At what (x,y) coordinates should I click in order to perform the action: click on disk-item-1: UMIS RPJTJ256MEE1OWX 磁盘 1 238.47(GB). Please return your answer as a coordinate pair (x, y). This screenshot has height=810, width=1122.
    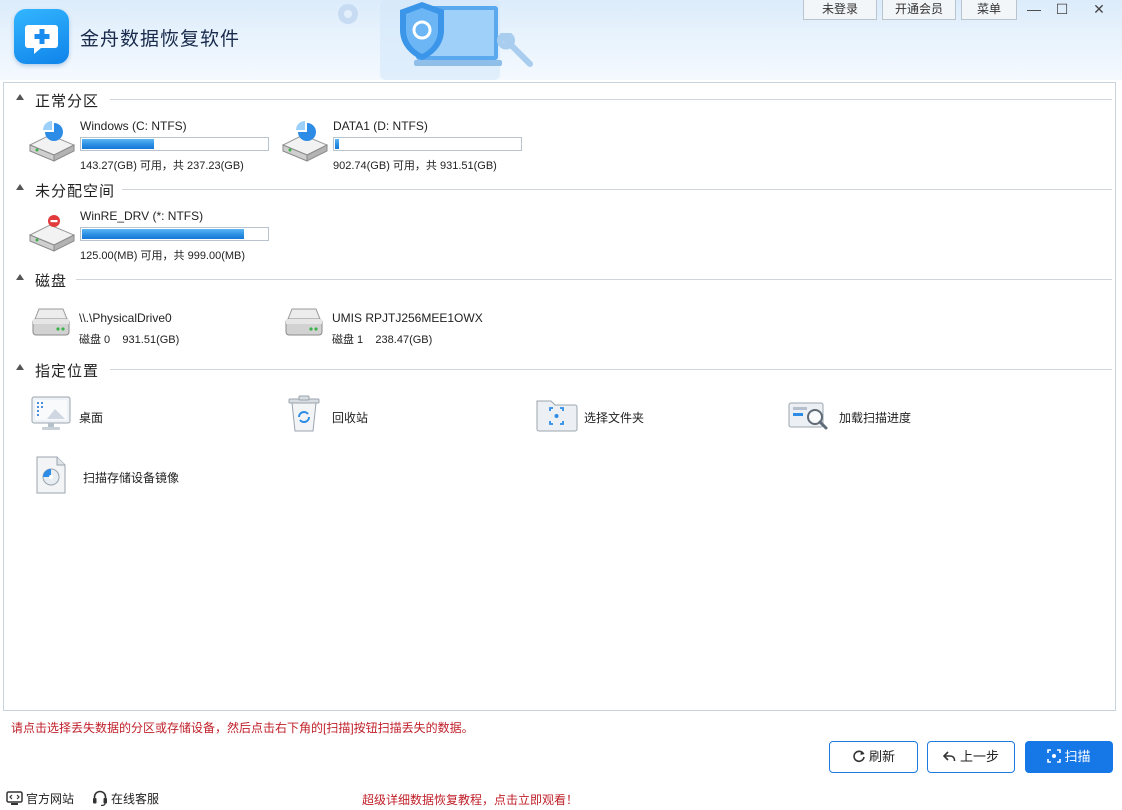
    Looking at the image, I should click on (404, 327).